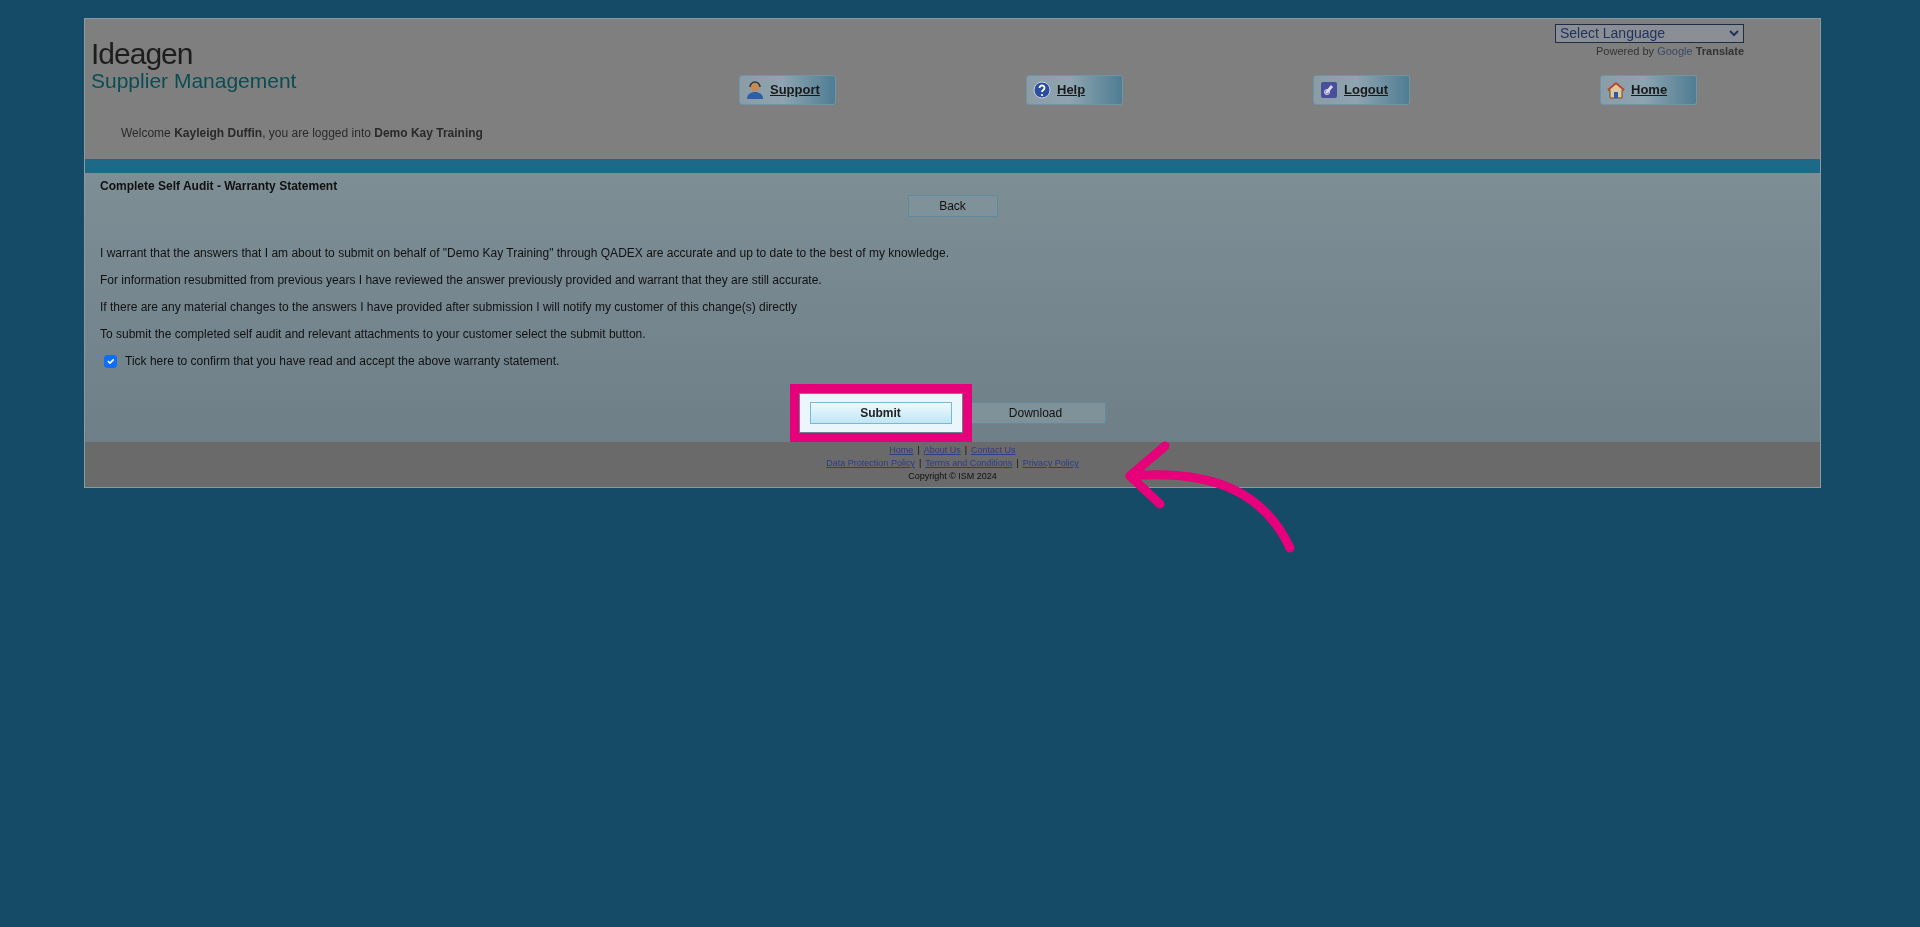 The image size is (1920, 927). What do you see at coordinates (1669, 51) in the screenshot?
I see `translate-credit: Powered by Google Translate` at bounding box center [1669, 51].